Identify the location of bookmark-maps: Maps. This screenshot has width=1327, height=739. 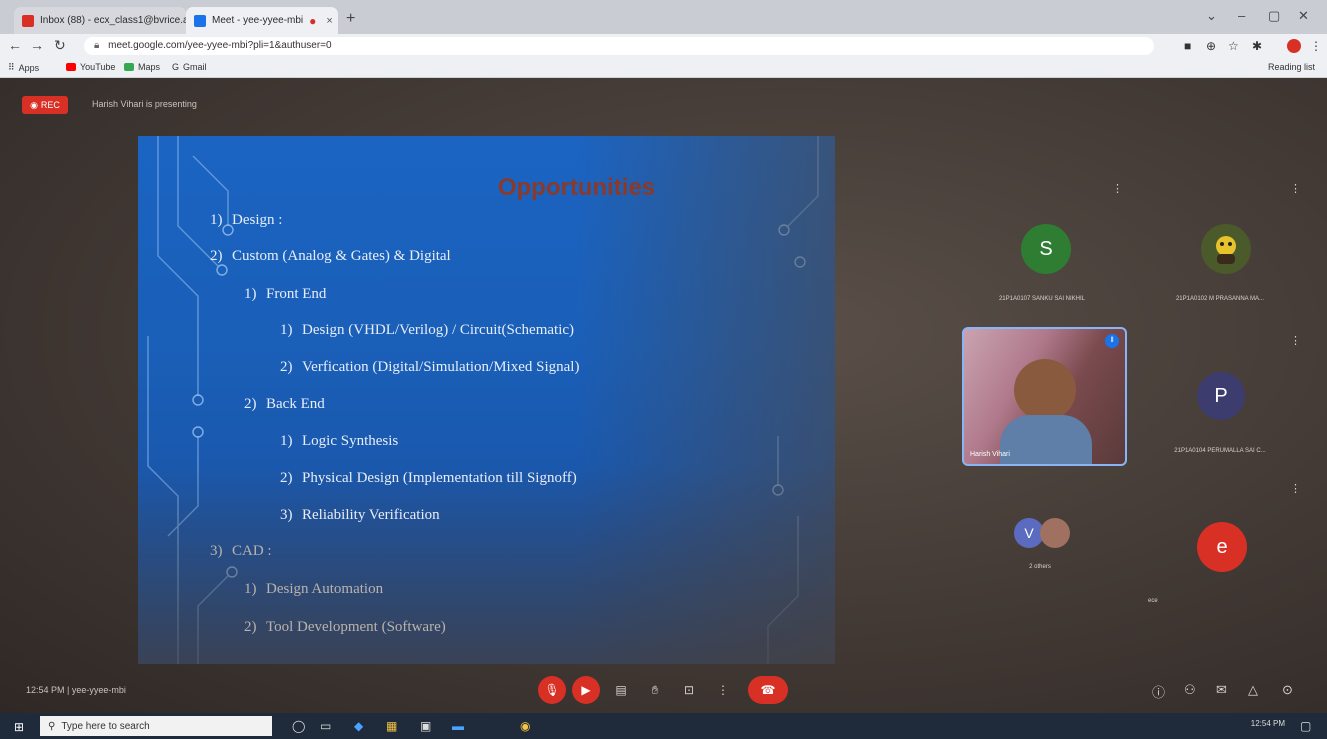
(142, 67).